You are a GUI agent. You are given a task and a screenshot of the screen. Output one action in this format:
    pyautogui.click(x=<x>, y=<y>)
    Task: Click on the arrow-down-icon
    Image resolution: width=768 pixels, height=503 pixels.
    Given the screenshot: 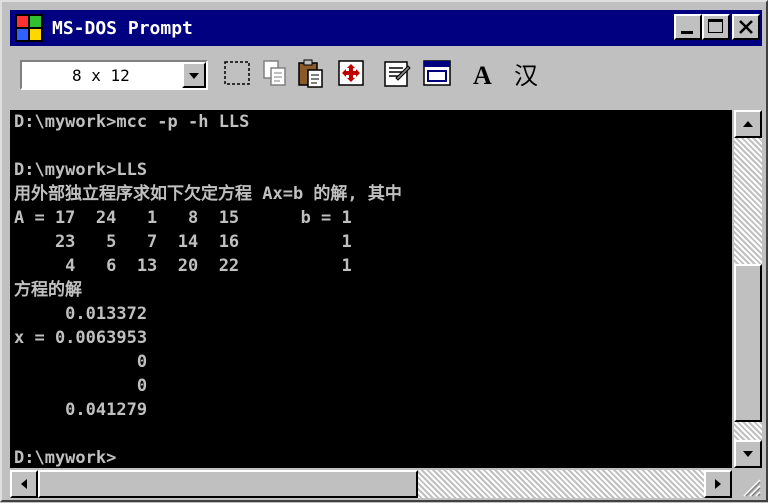 What is the action you would take?
    pyautogui.click(x=748, y=454)
    